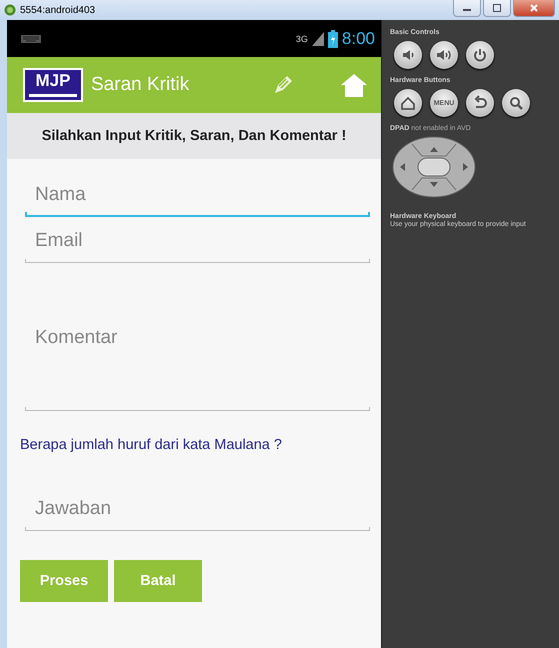 The width and height of the screenshot is (559, 648). I want to click on close-button, so click(534, 8).